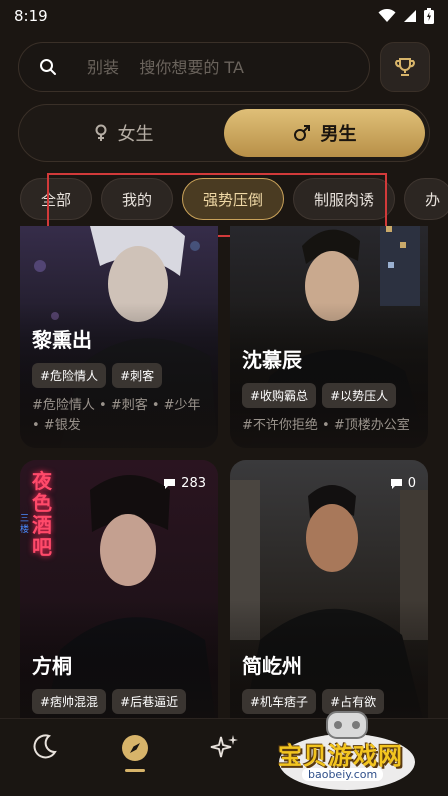 The width and height of the screenshot is (448, 796). Describe the element at coordinates (272, 666) in the screenshot. I see `card-name: 简屹州` at that location.